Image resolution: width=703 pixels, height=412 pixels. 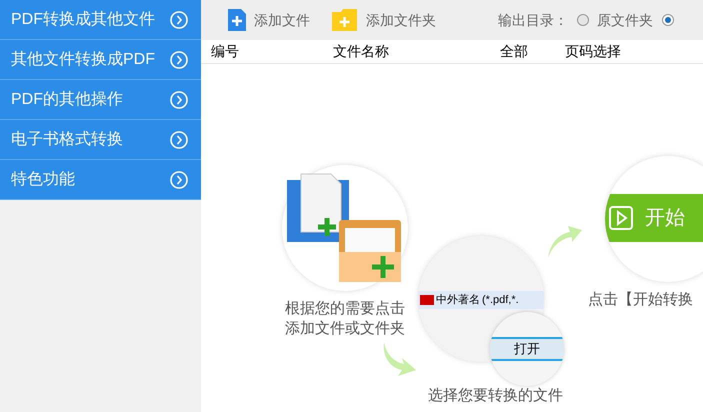 I want to click on sidebar-item-label: PDF转换成其他文件, so click(x=83, y=20).